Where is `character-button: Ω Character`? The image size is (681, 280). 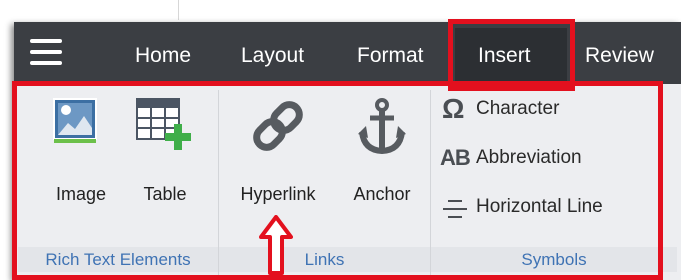
character-button: Ω Character is located at coordinates (540, 108).